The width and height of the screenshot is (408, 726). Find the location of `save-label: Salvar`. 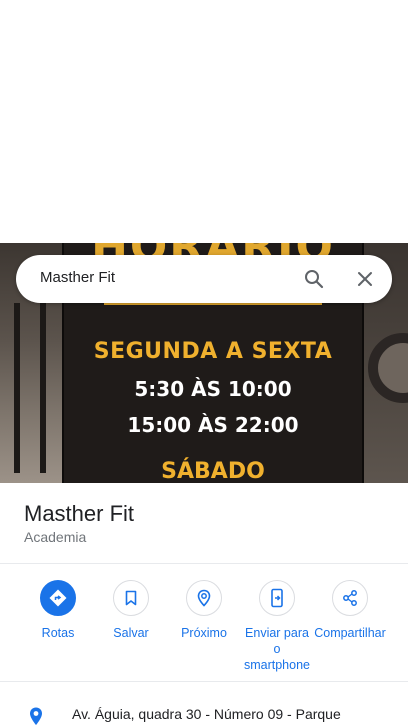

save-label: Salvar is located at coordinates (131, 633).